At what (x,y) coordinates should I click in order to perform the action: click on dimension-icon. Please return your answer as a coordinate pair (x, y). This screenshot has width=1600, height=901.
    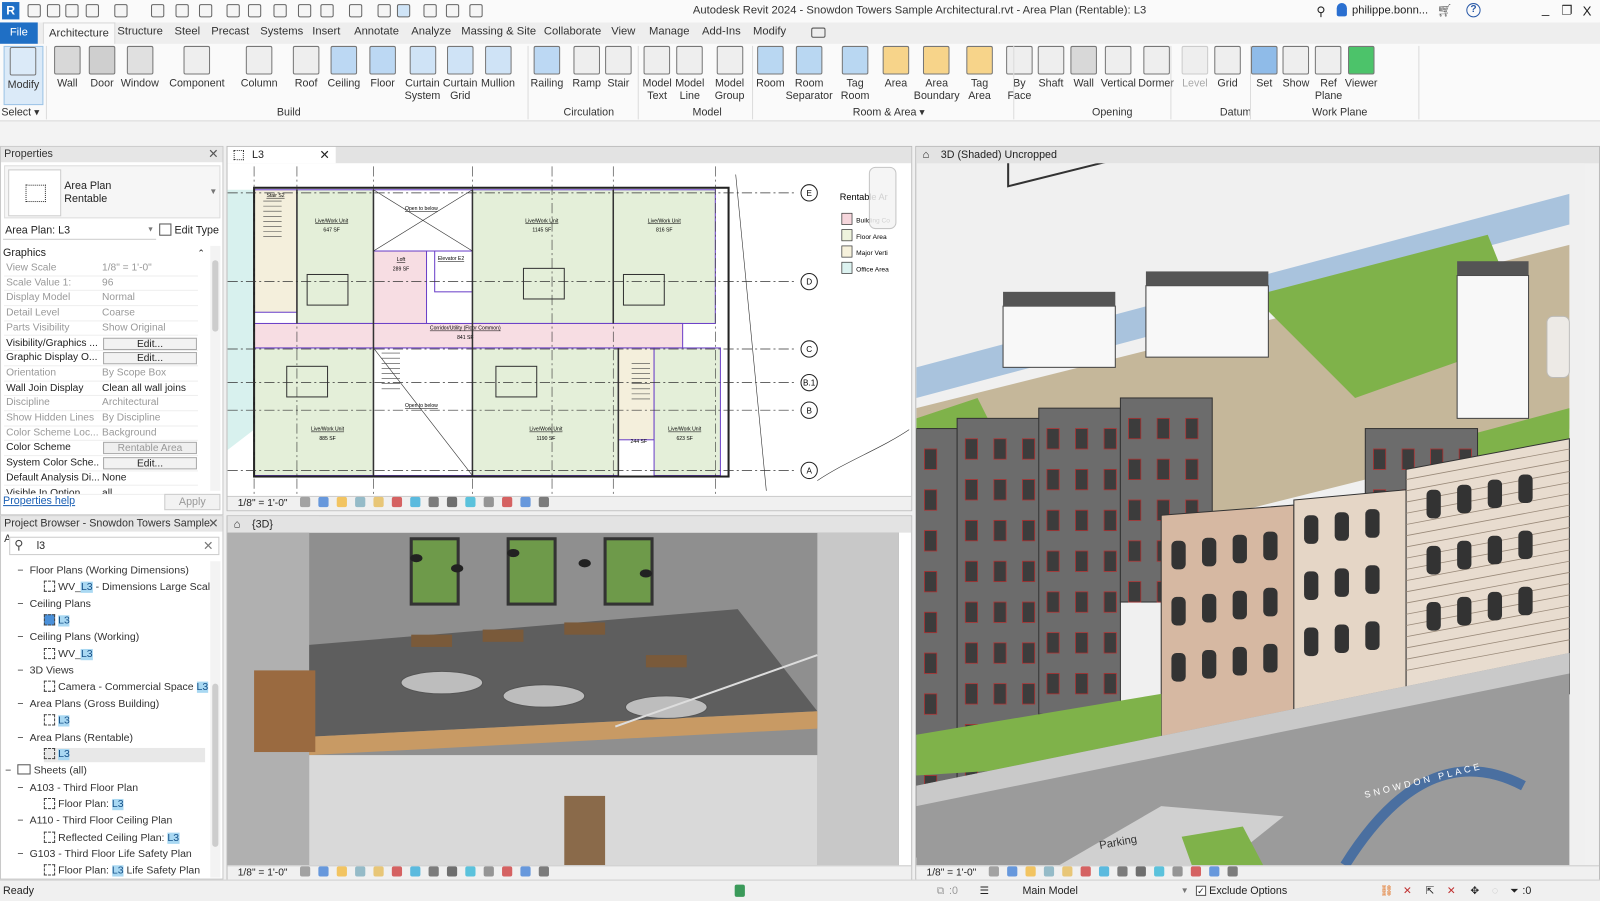
    Looking at the image, I should click on (254, 11).